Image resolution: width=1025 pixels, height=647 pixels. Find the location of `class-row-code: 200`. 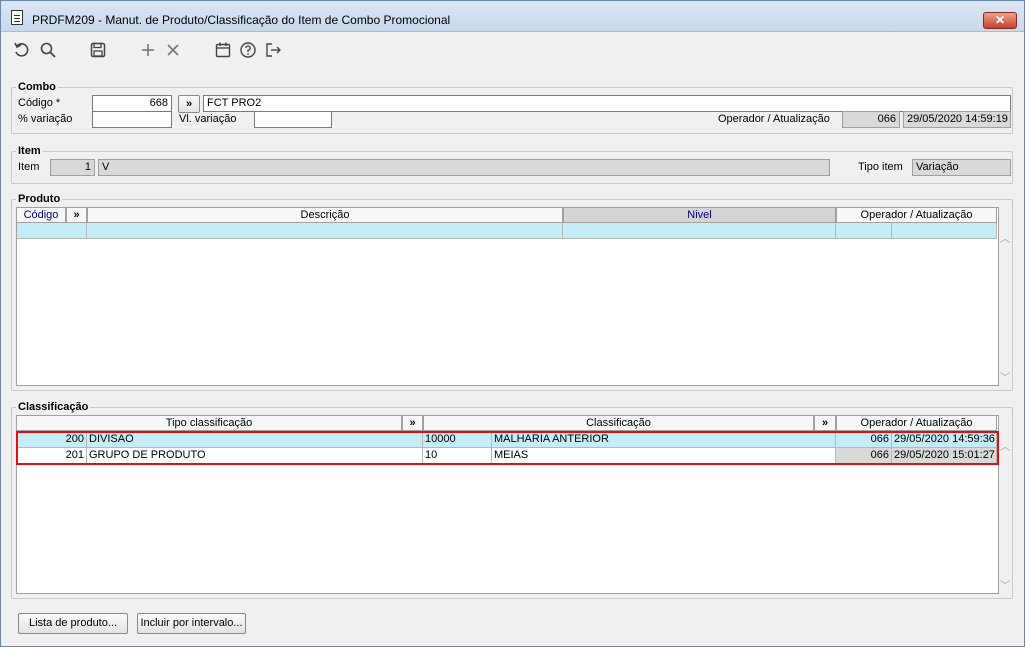

class-row-code: 200 is located at coordinates (52, 440).